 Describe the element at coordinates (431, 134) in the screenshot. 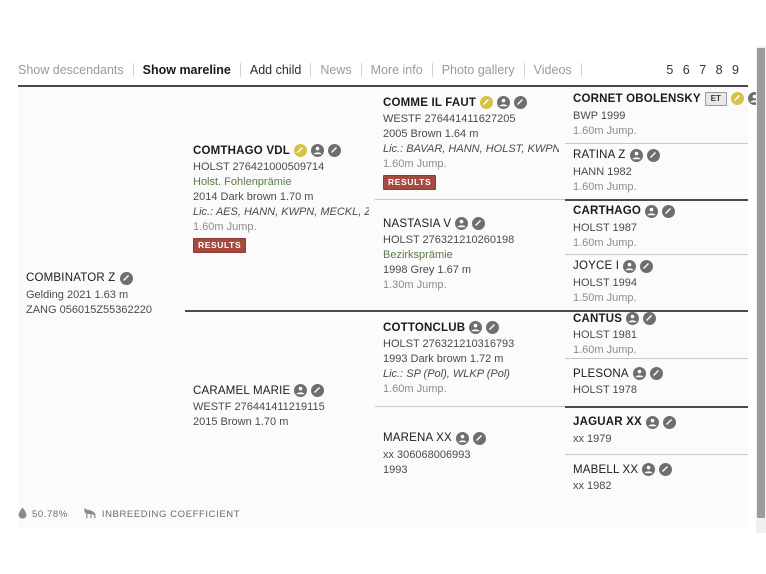

I see `horse-detail-line: 2005 Brown 1.64 m` at that location.